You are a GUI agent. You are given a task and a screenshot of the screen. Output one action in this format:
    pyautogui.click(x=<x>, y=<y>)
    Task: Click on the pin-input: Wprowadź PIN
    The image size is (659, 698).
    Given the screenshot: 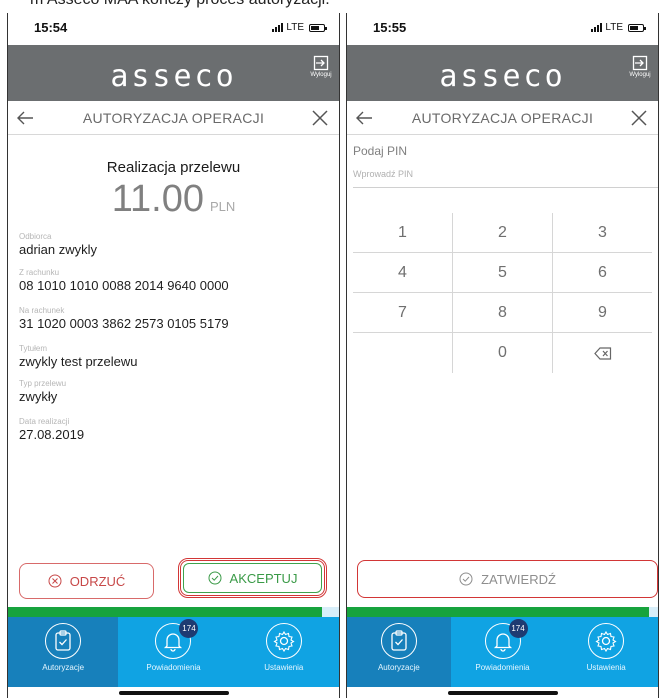 What is the action you would take?
    pyautogui.click(x=505, y=176)
    